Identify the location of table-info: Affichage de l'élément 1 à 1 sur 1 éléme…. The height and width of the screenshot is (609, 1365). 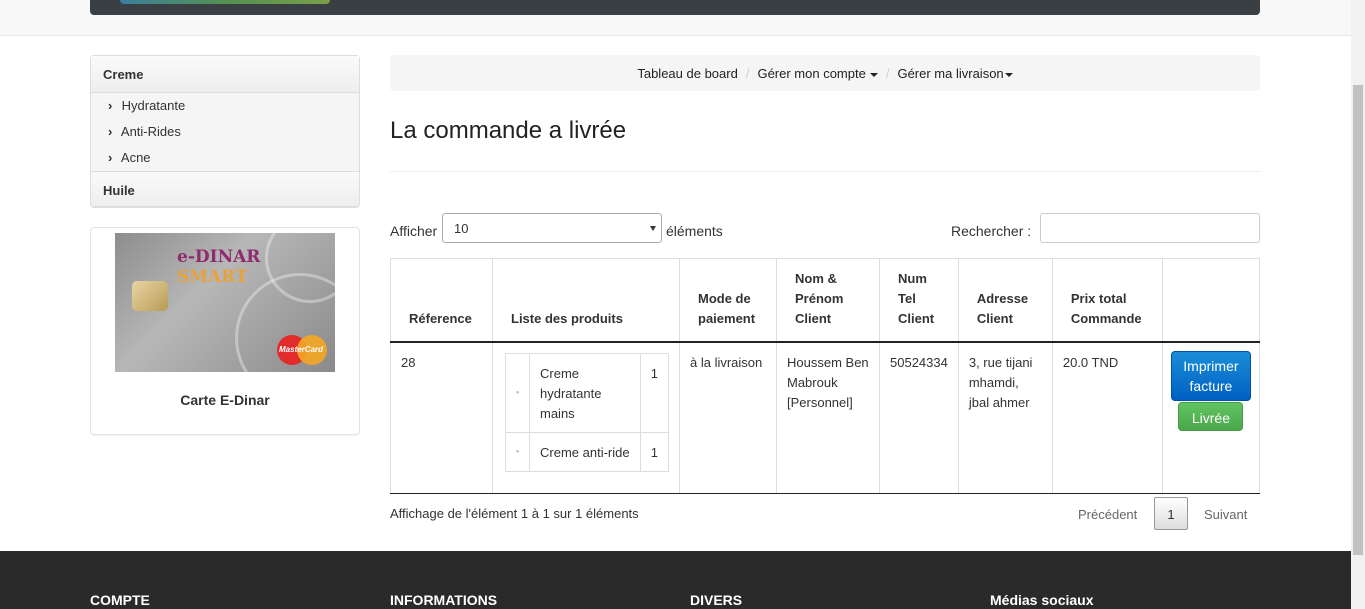
(514, 513).